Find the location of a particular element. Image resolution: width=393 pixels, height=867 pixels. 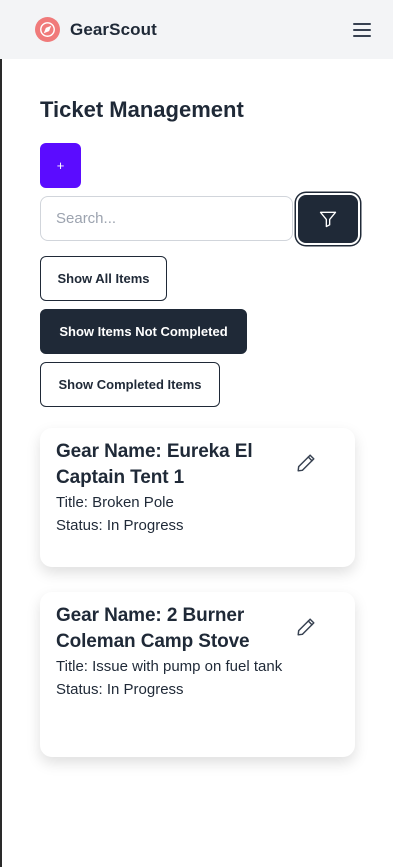

compass-icon is located at coordinates (47, 29).